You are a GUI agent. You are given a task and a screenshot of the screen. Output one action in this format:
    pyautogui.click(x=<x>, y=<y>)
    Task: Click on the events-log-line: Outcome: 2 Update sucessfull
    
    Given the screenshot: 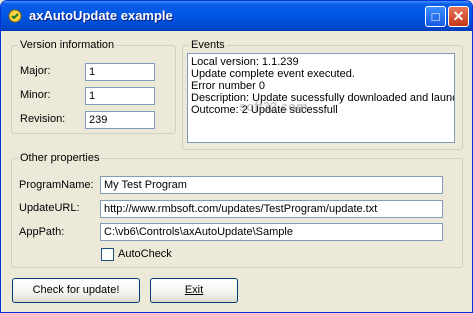 What is the action you would take?
    pyautogui.click(x=264, y=110)
    